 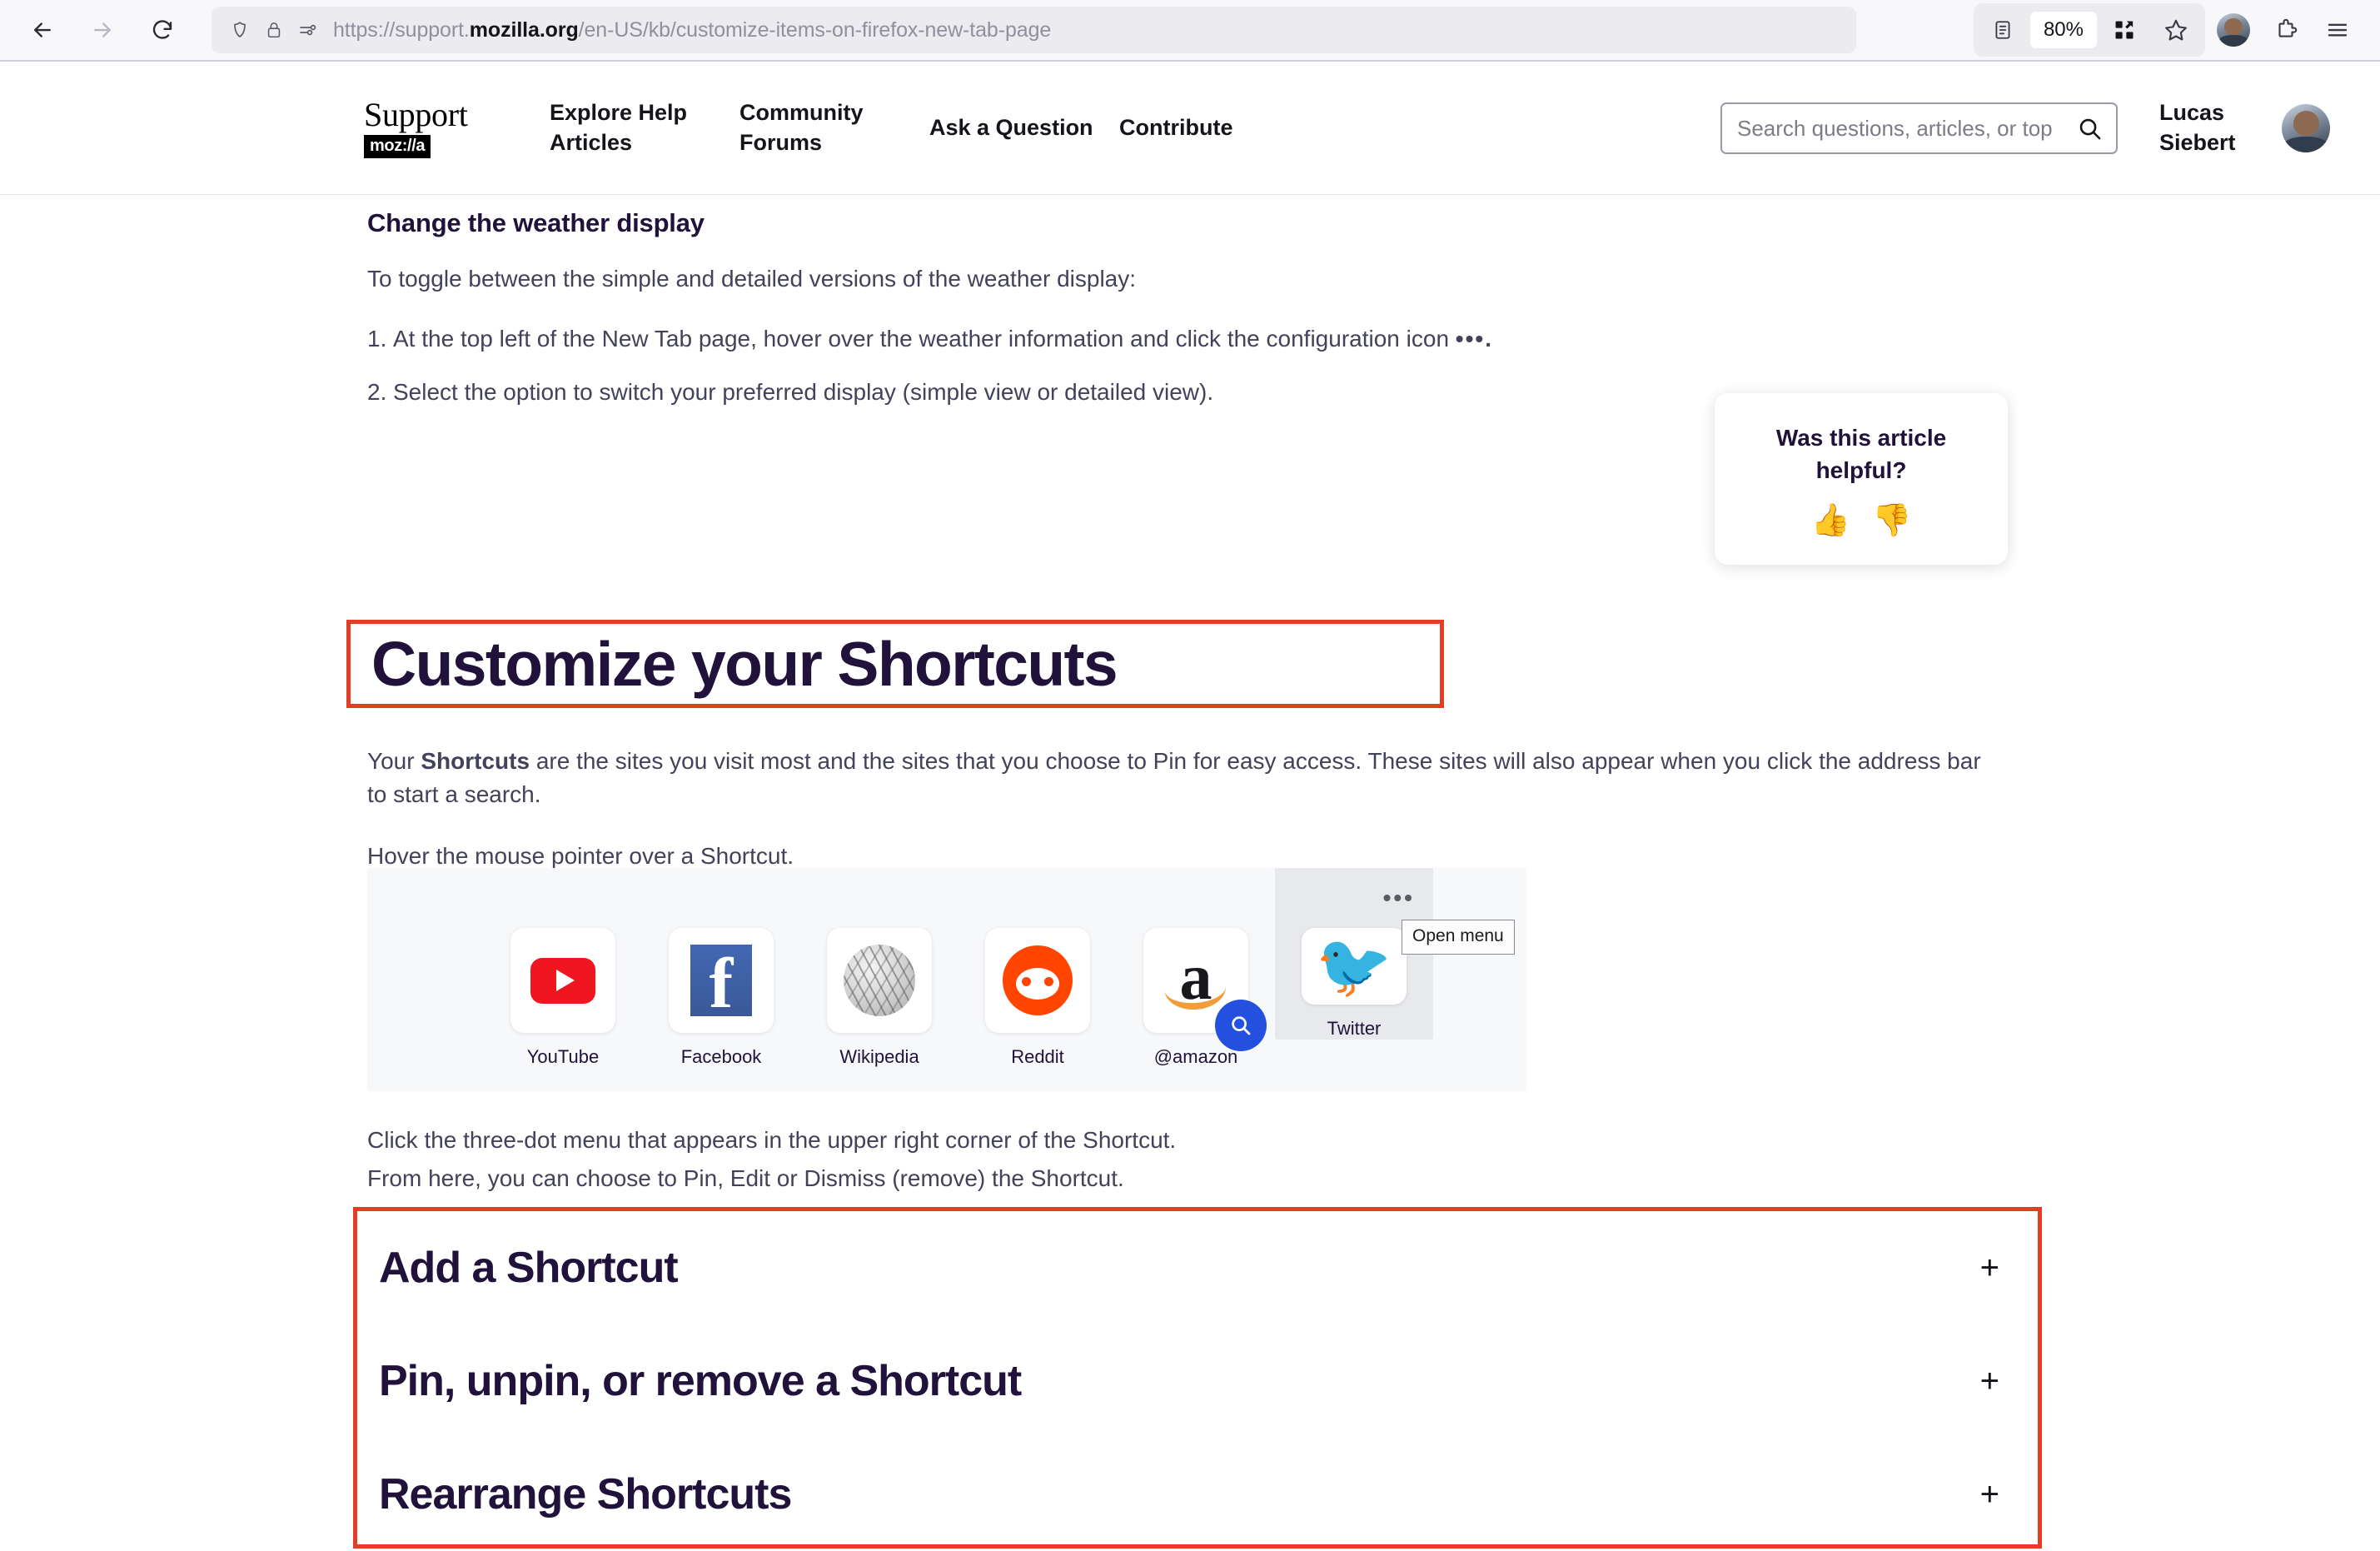 I want to click on nav-explore-help-articles: Explore Help Articles, so click(x=645, y=127).